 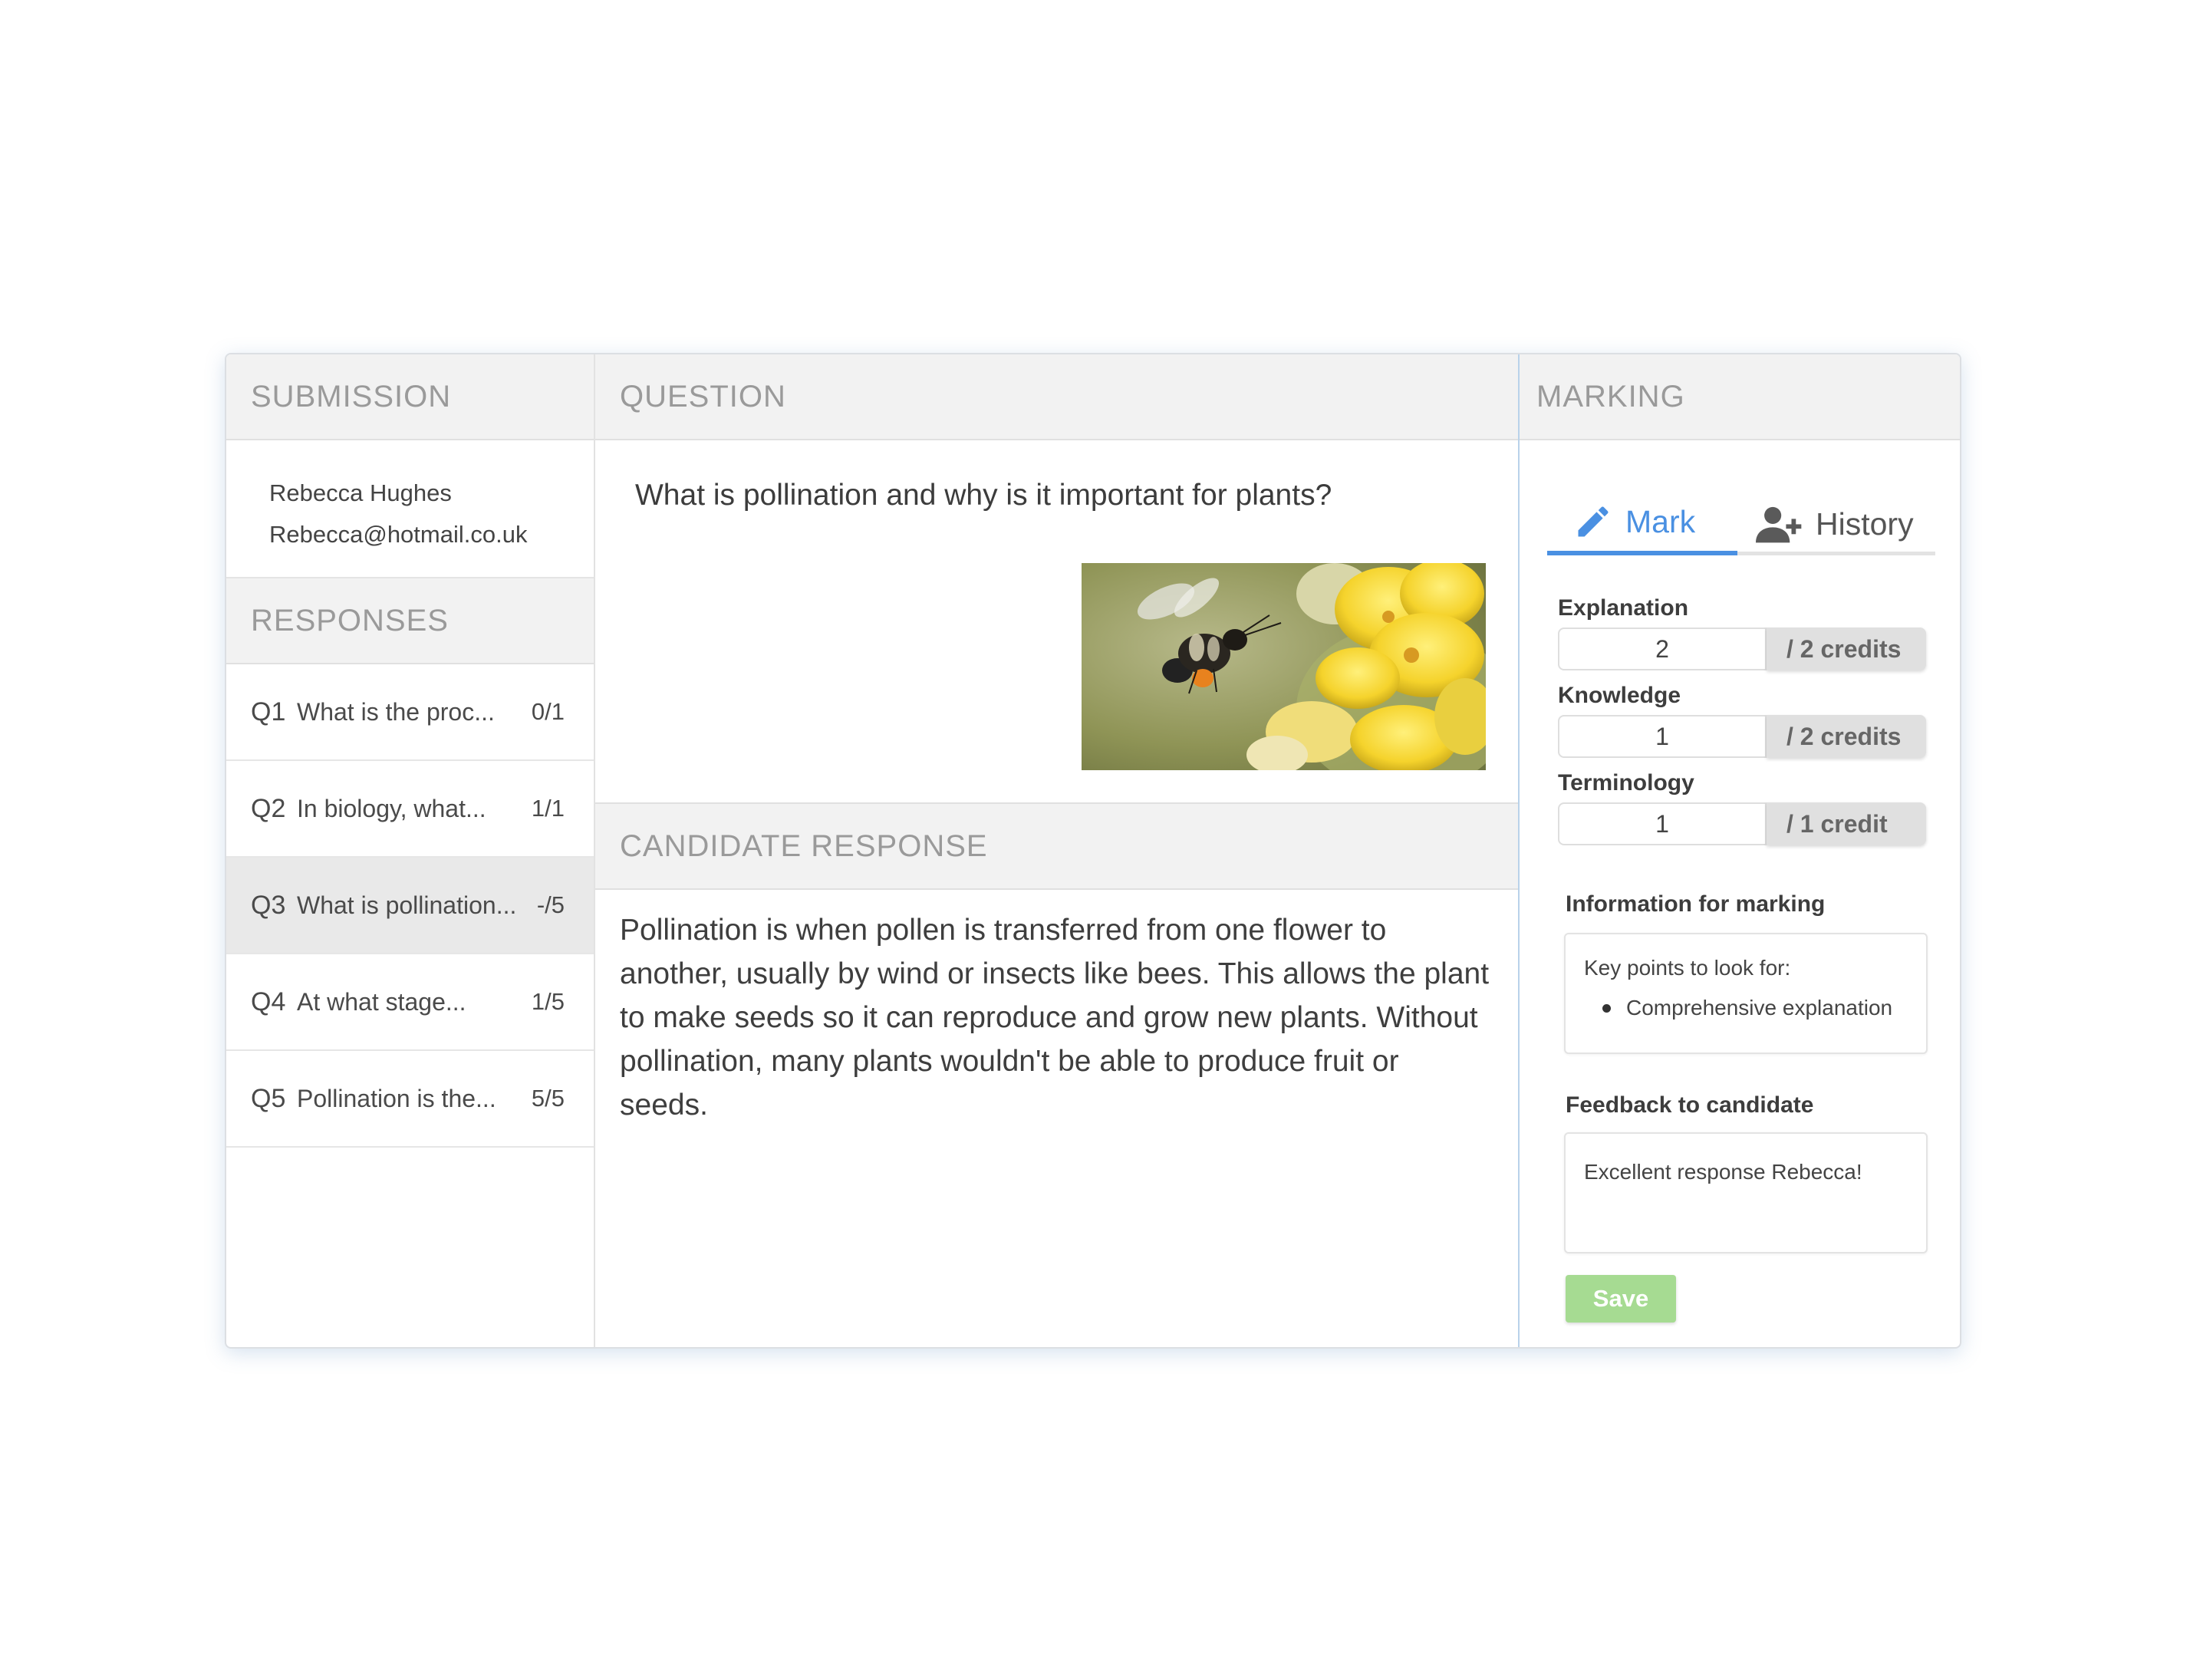 I want to click on bullet-icon, so click(x=1606, y=1008).